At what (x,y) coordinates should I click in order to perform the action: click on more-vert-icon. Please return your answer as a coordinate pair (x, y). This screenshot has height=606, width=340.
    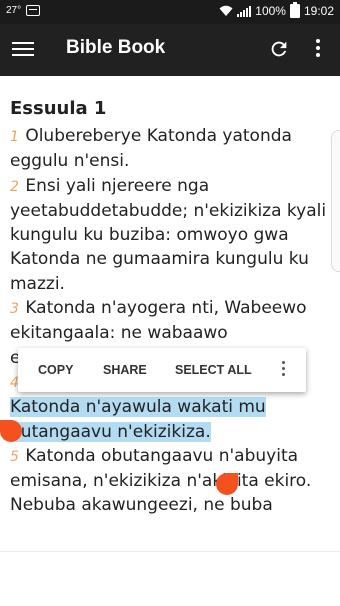
    Looking at the image, I should click on (318, 49).